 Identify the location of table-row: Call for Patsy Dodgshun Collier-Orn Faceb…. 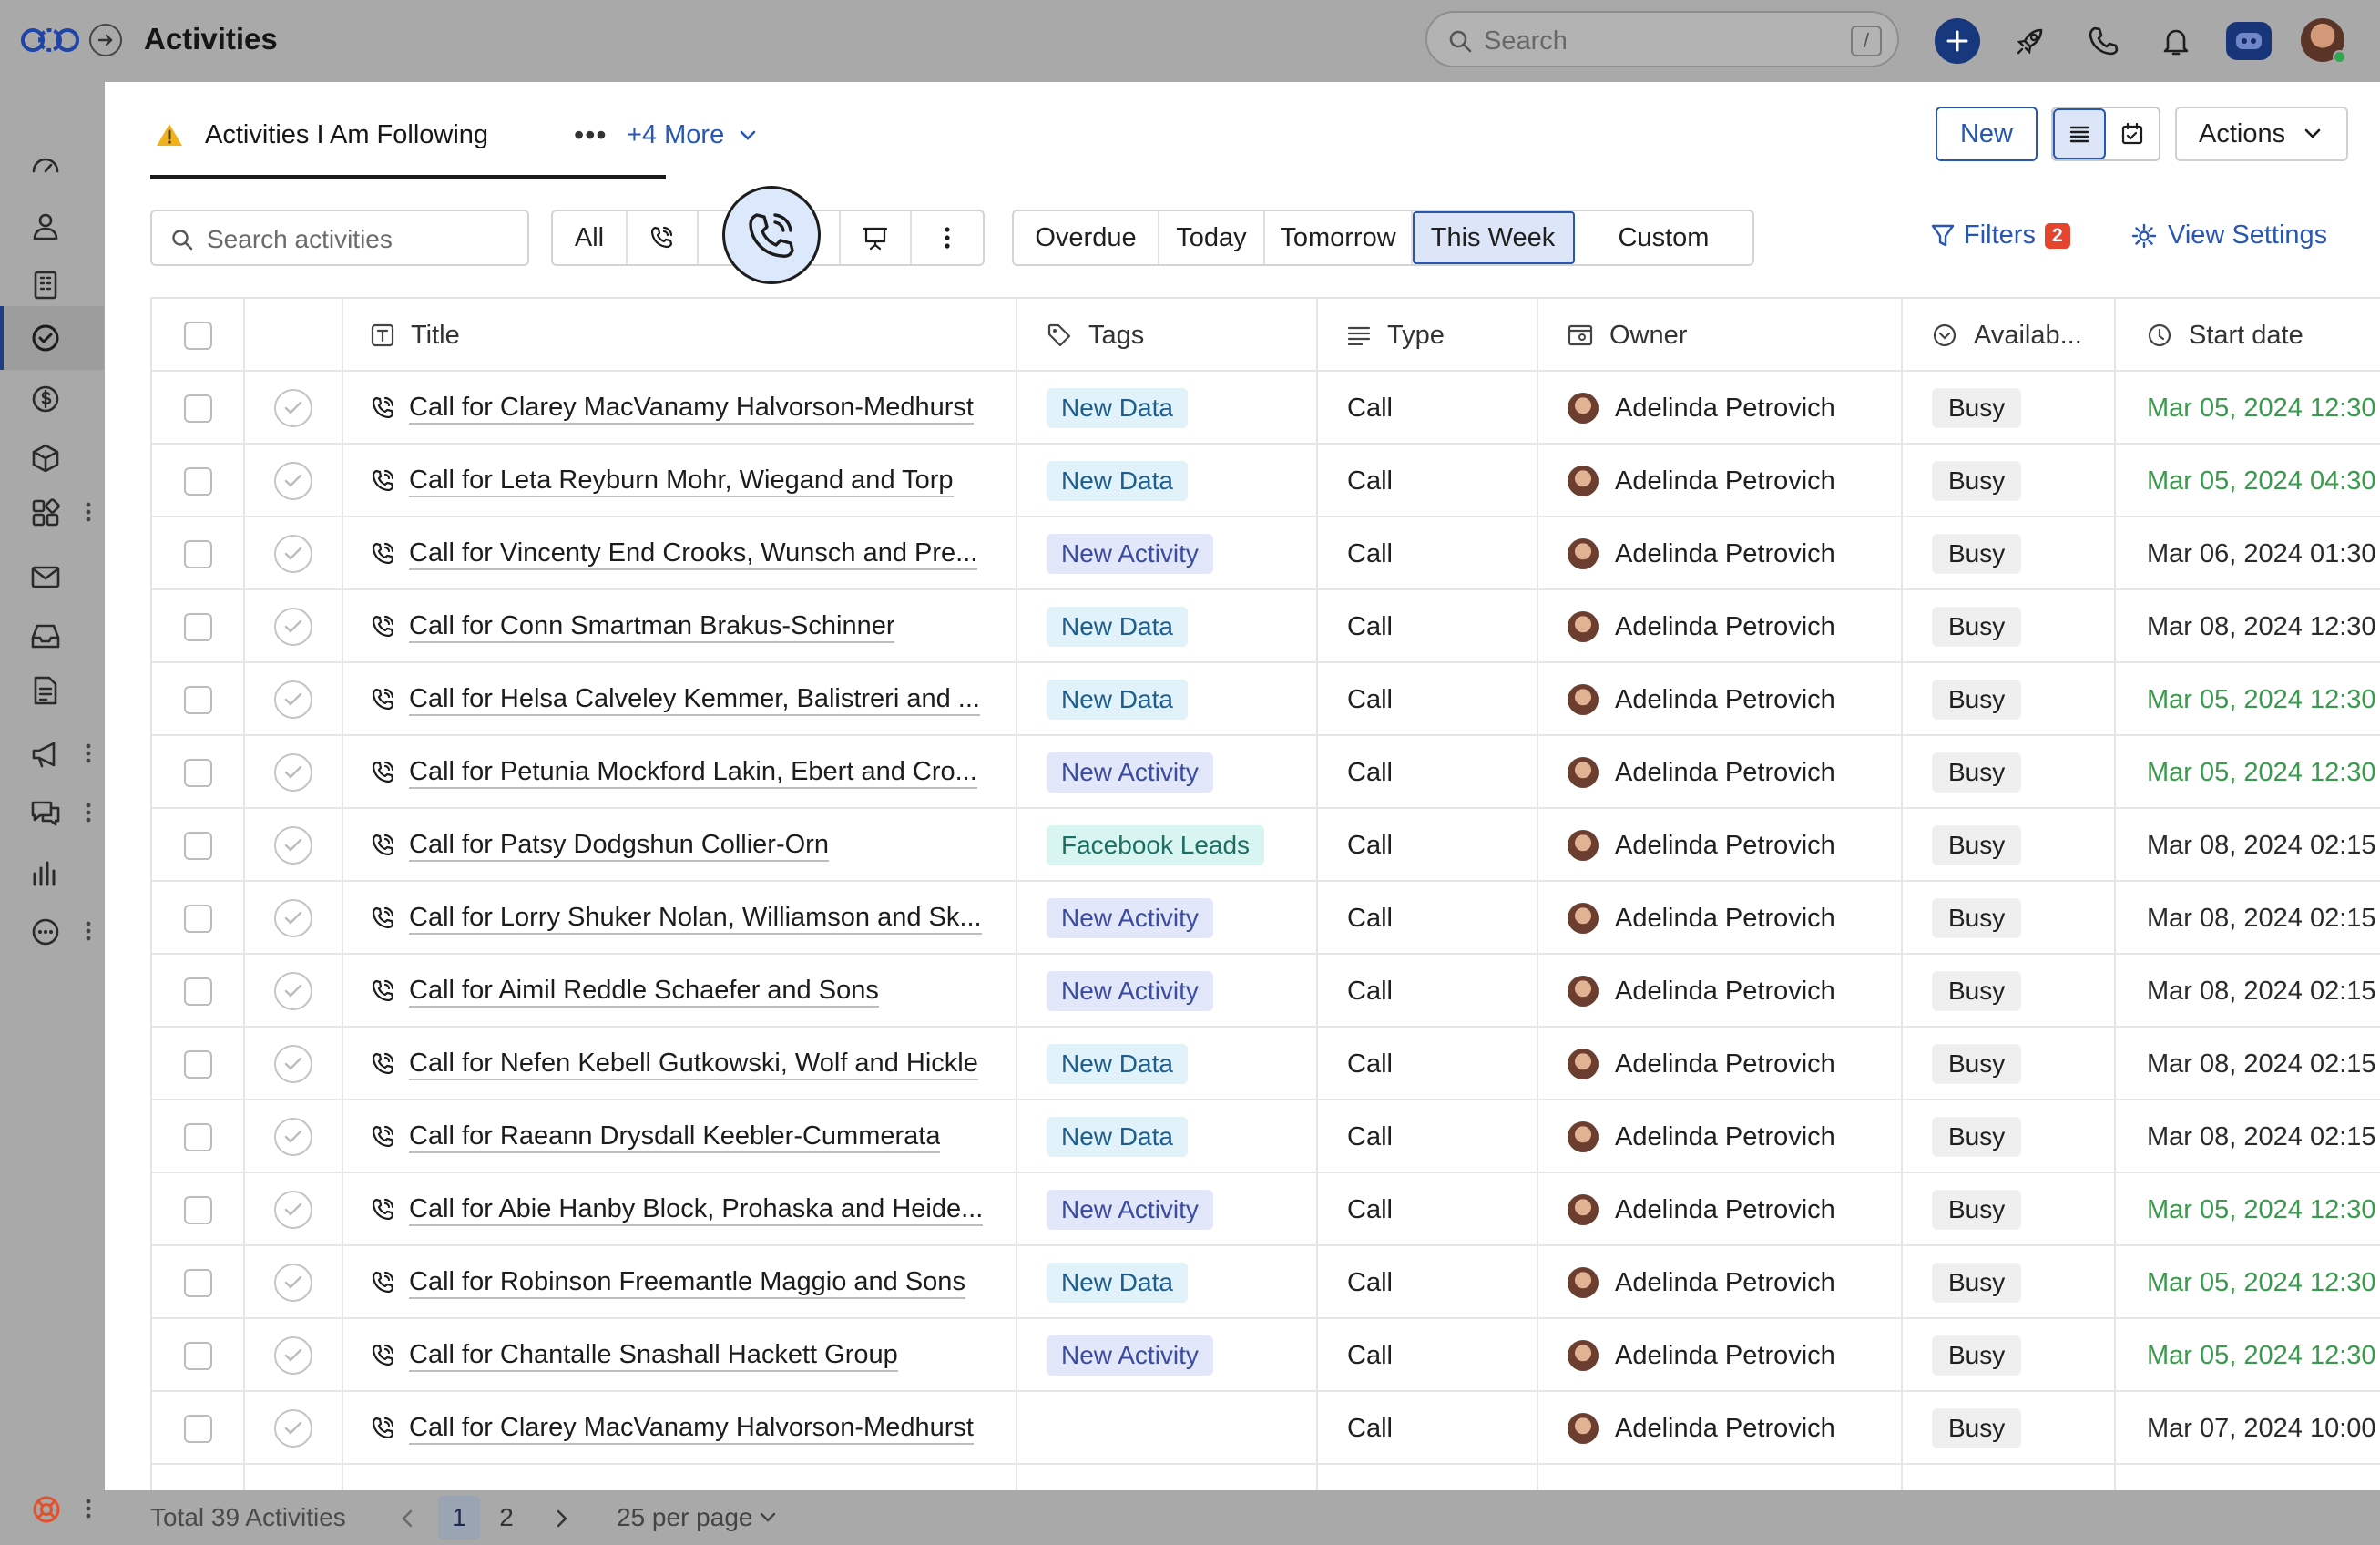
(1266, 846).